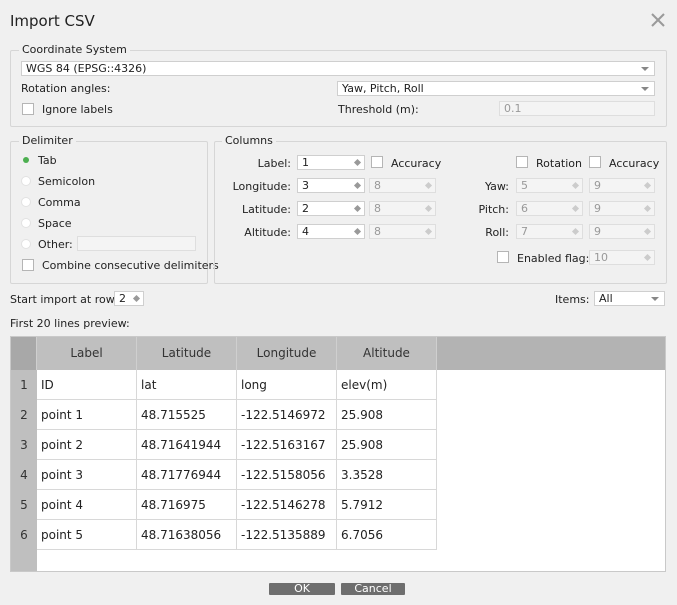  What do you see at coordinates (287, 353) in the screenshot?
I see `table-header-cell: Longitude` at bounding box center [287, 353].